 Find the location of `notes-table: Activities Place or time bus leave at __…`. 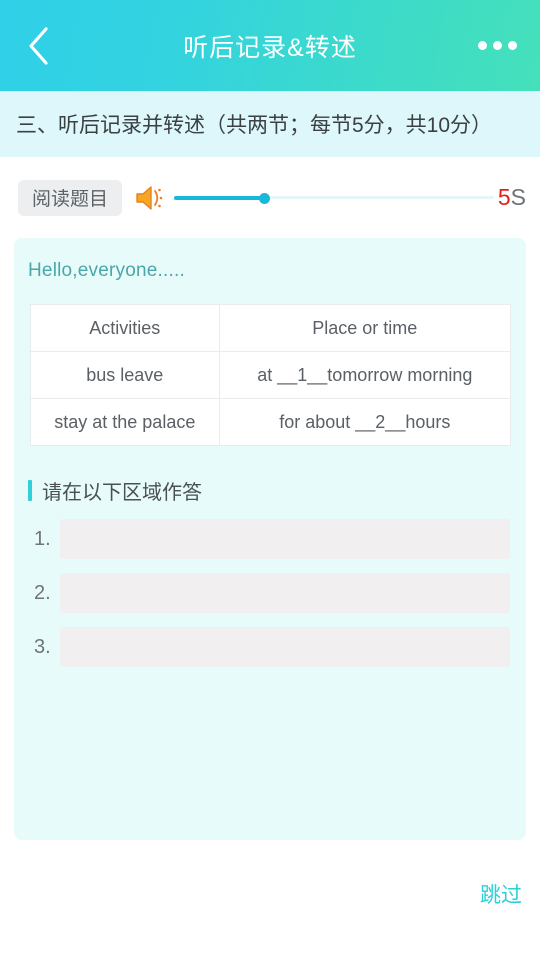

notes-table: Activities Place or time bus leave at __… is located at coordinates (271, 375).